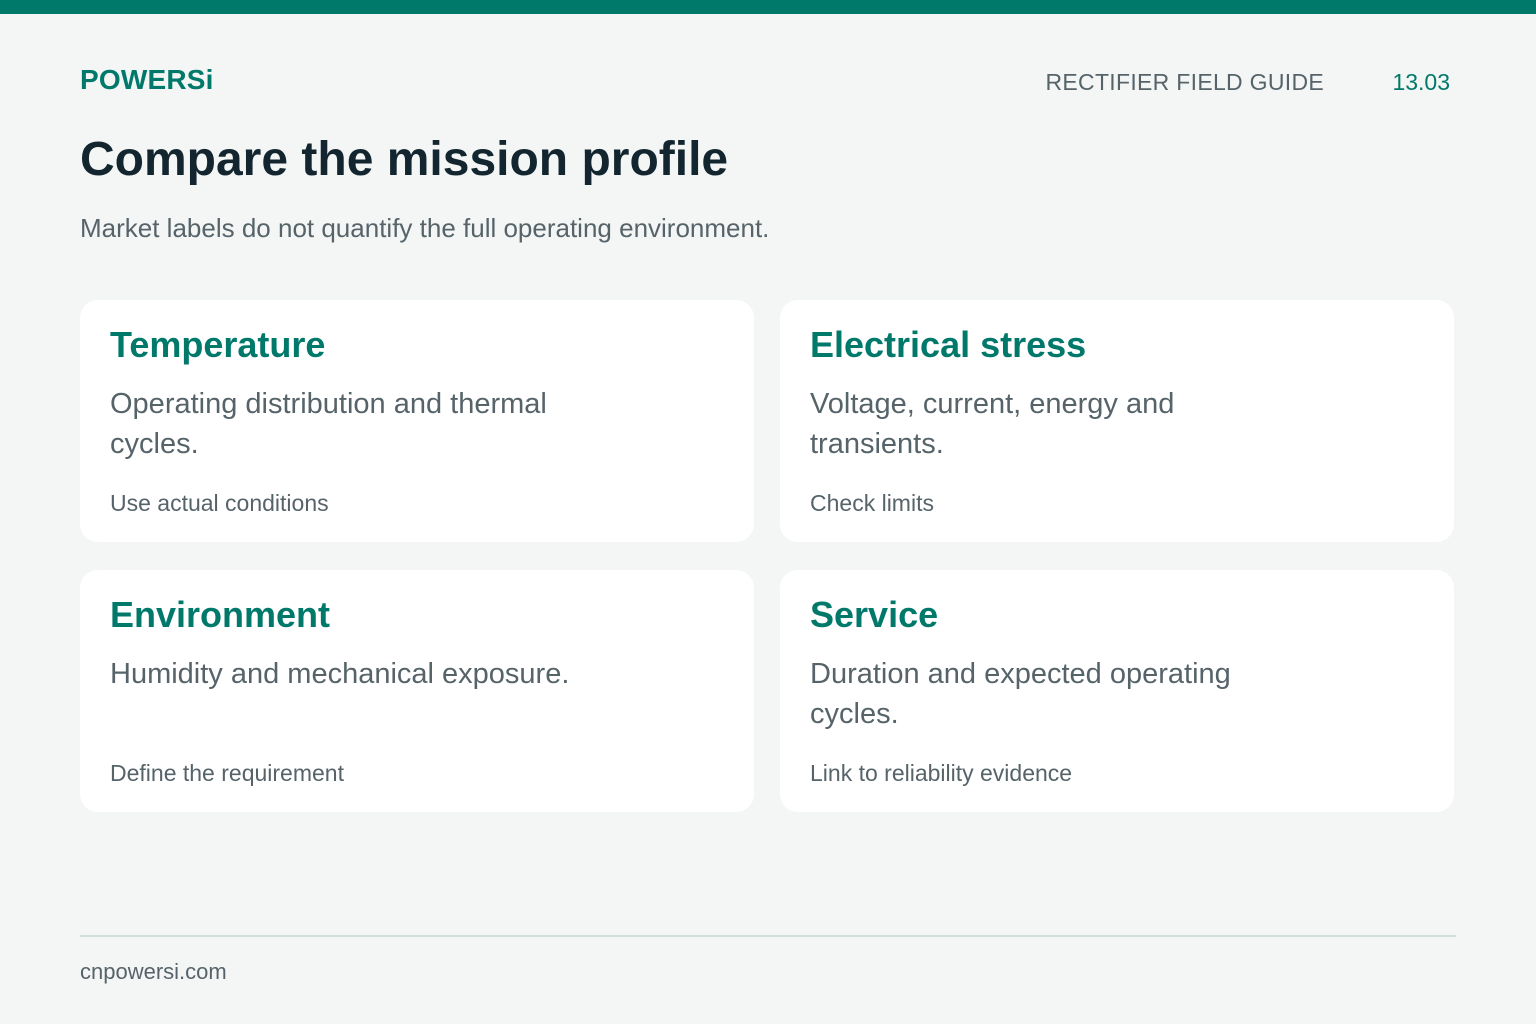  Describe the element at coordinates (340, 674) in the screenshot. I see `card-description: Humidity and mechanical exposure.` at that location.